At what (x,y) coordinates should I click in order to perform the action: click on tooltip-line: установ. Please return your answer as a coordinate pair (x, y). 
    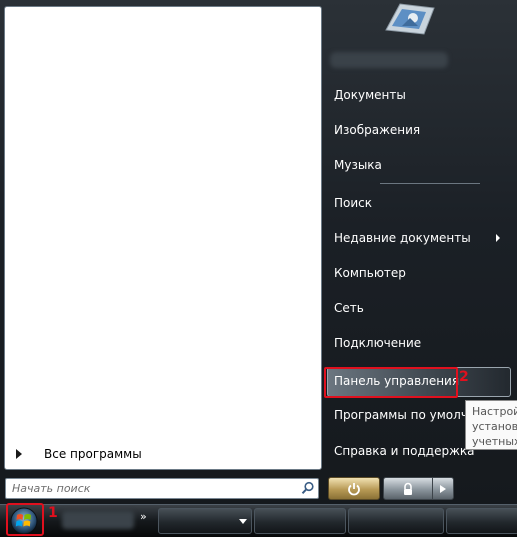
    Looking at the image, I should click on (494, 426).